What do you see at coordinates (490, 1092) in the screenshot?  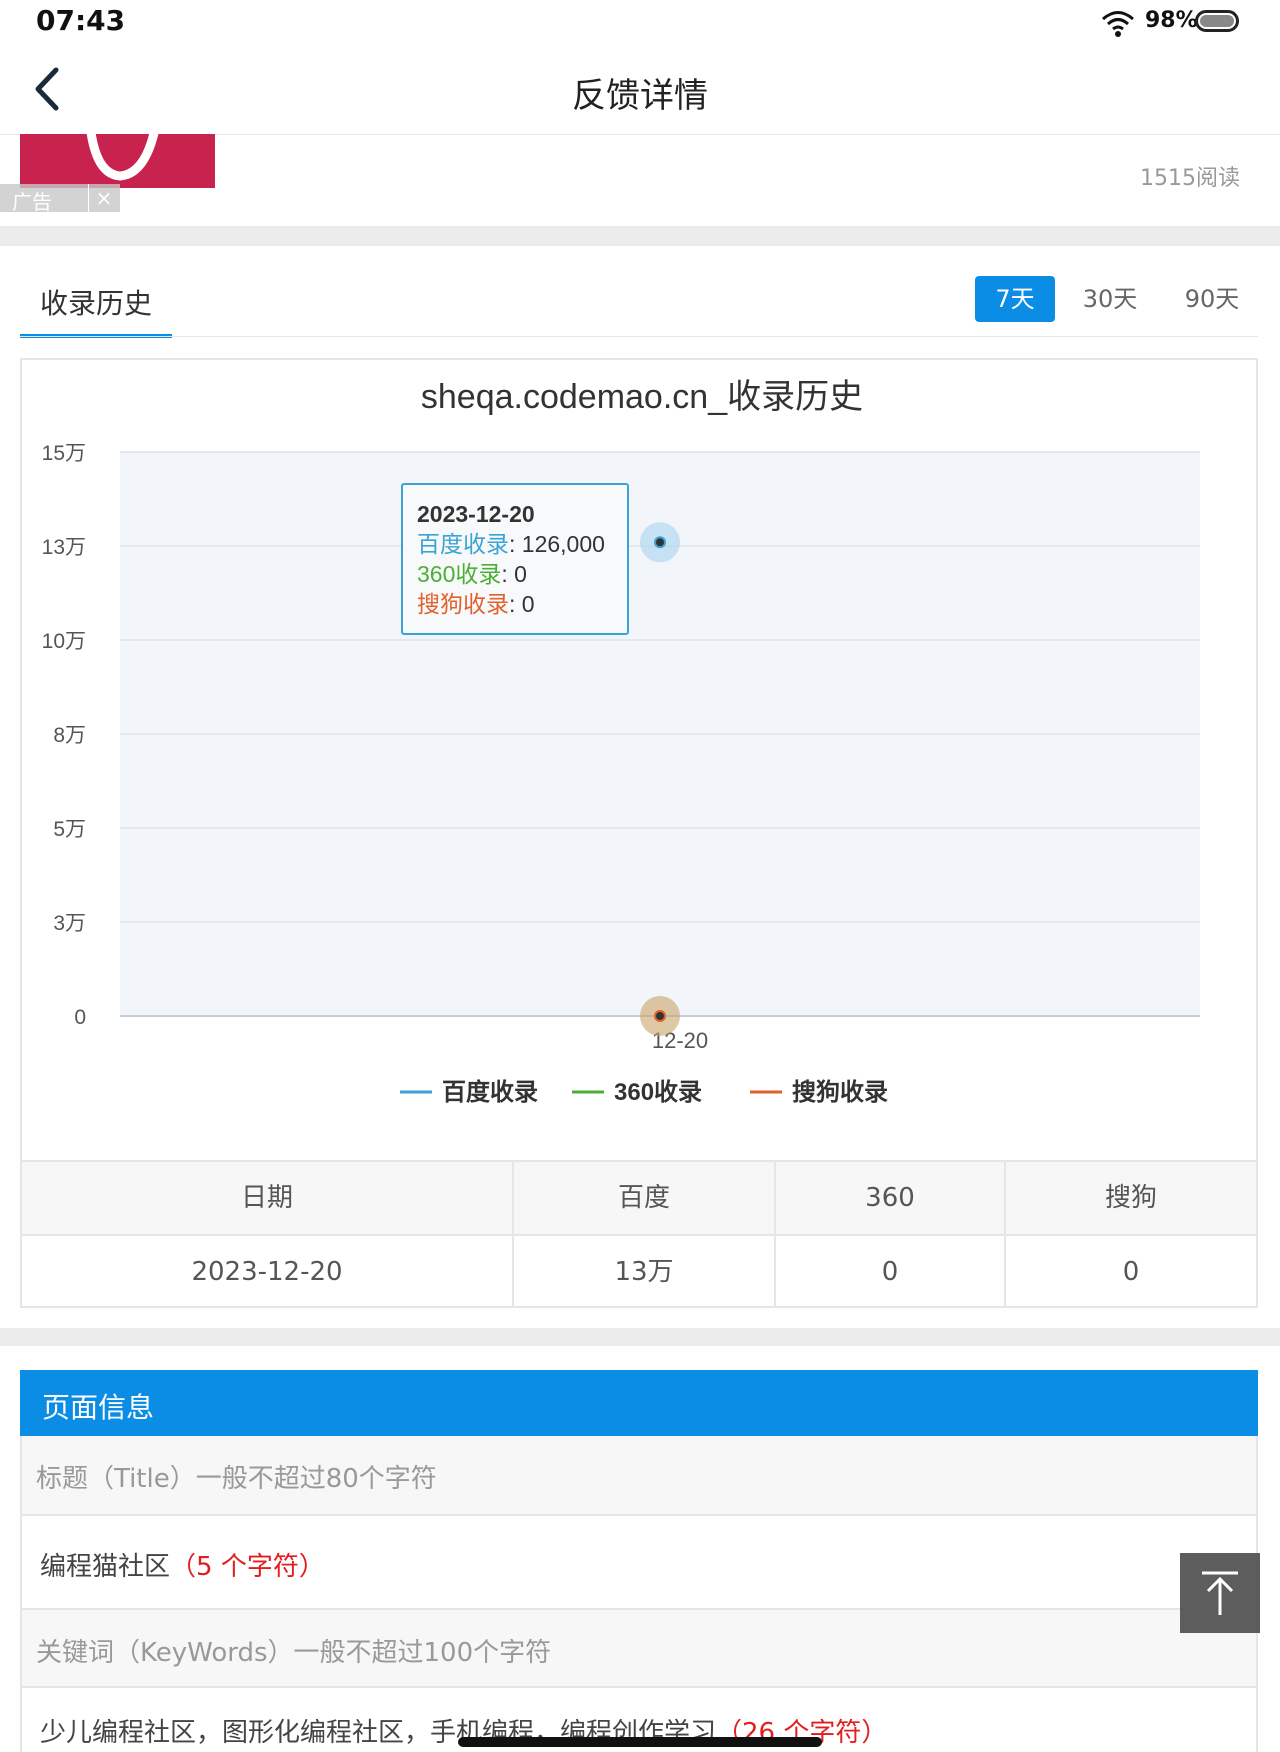 I see `legend-label: 百度收录` at bounding box center [490, 1092].